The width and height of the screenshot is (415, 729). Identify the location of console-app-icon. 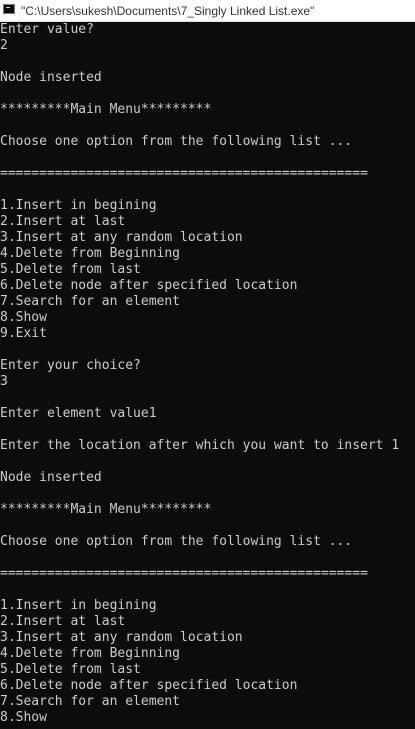
(9, 9).